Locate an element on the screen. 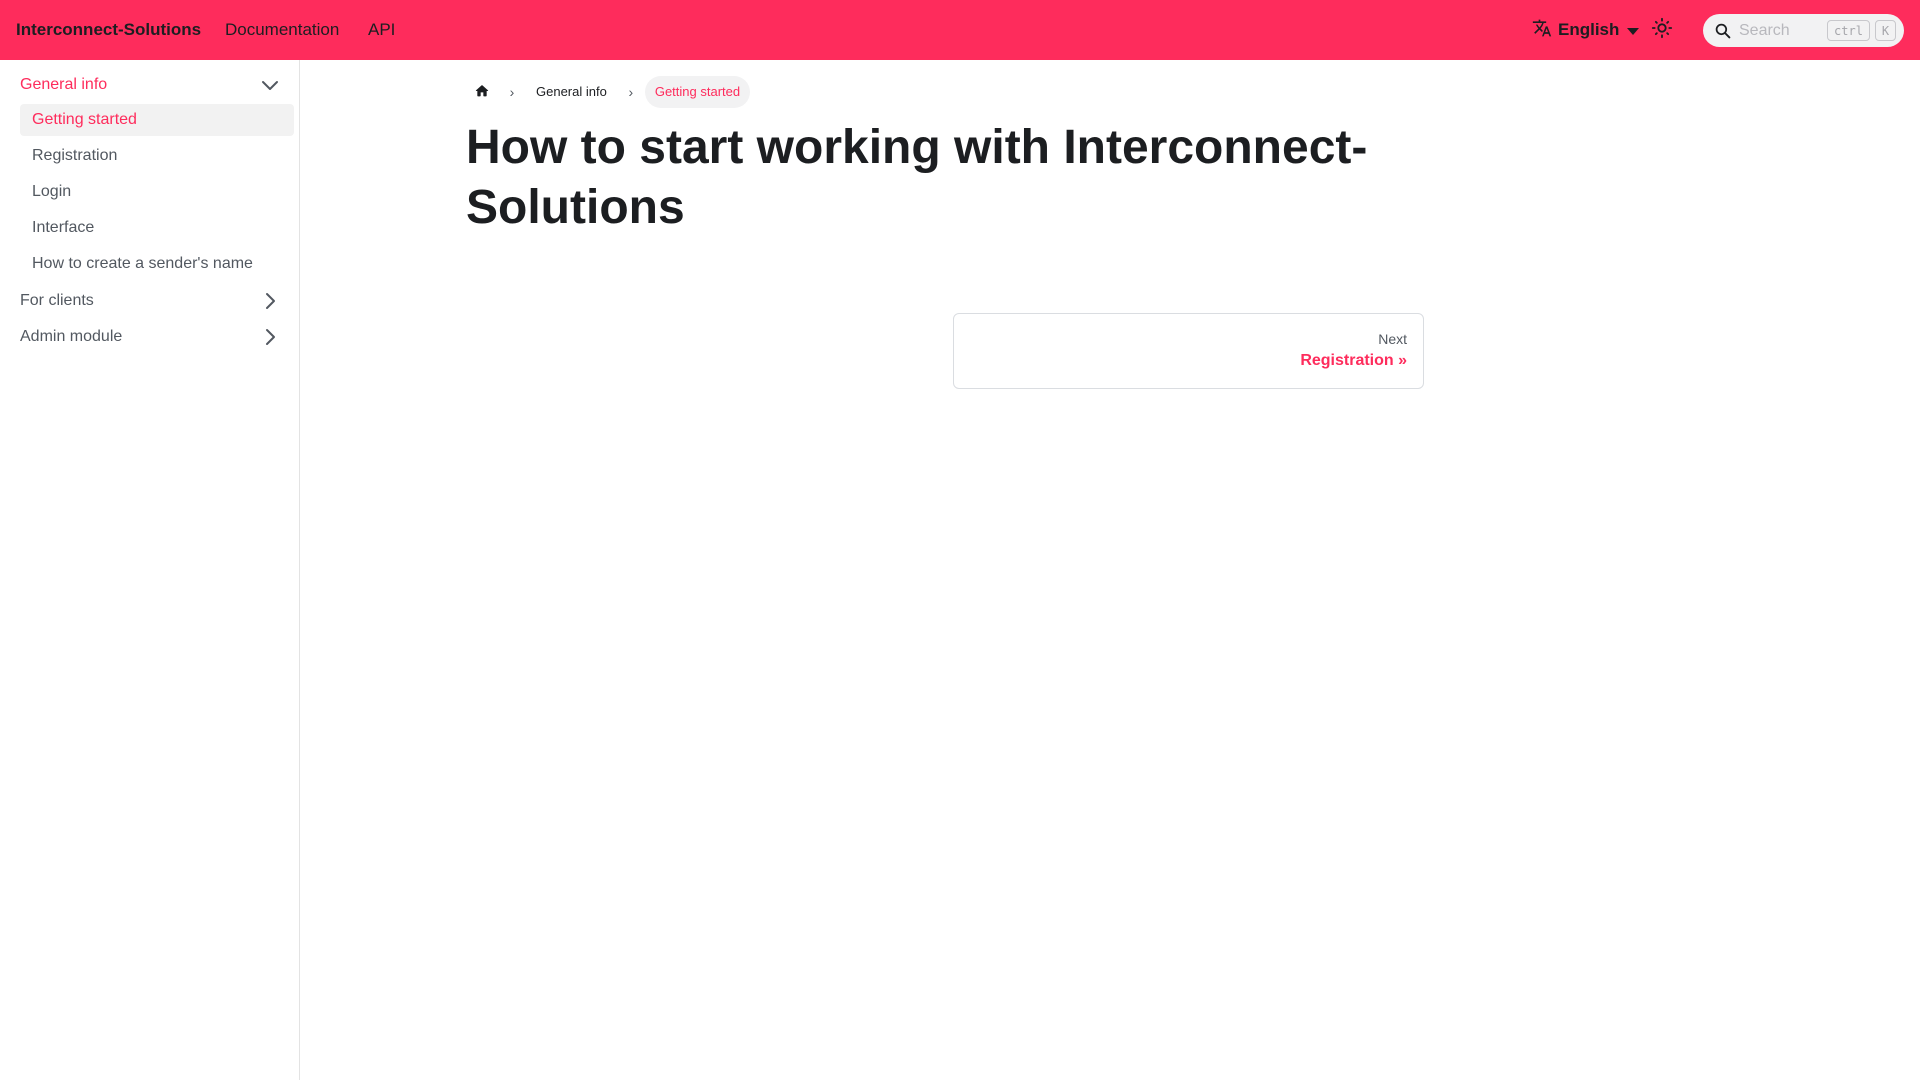 The width and height of the screenshot is (1920, 1080). shortcut-key-k: K is located at coordinates (1885, 30).